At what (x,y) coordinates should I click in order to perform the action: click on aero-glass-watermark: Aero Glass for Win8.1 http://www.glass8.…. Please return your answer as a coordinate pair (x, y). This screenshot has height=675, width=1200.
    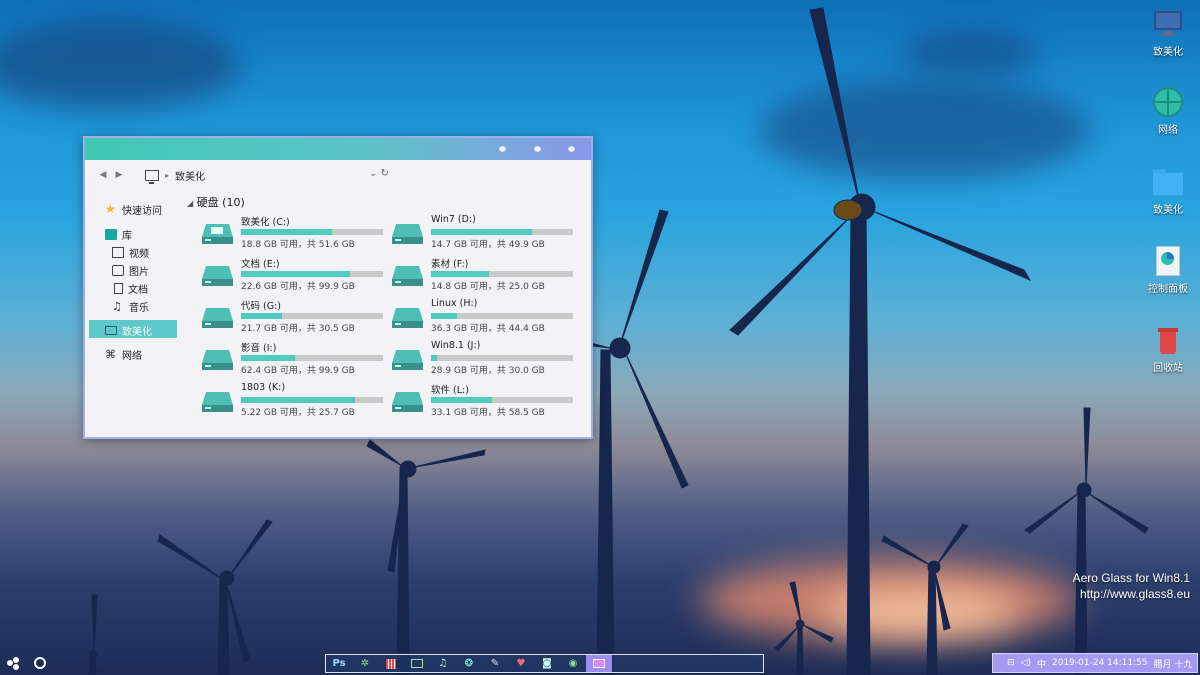
    Looking at the image, I should click on (1131, 586).